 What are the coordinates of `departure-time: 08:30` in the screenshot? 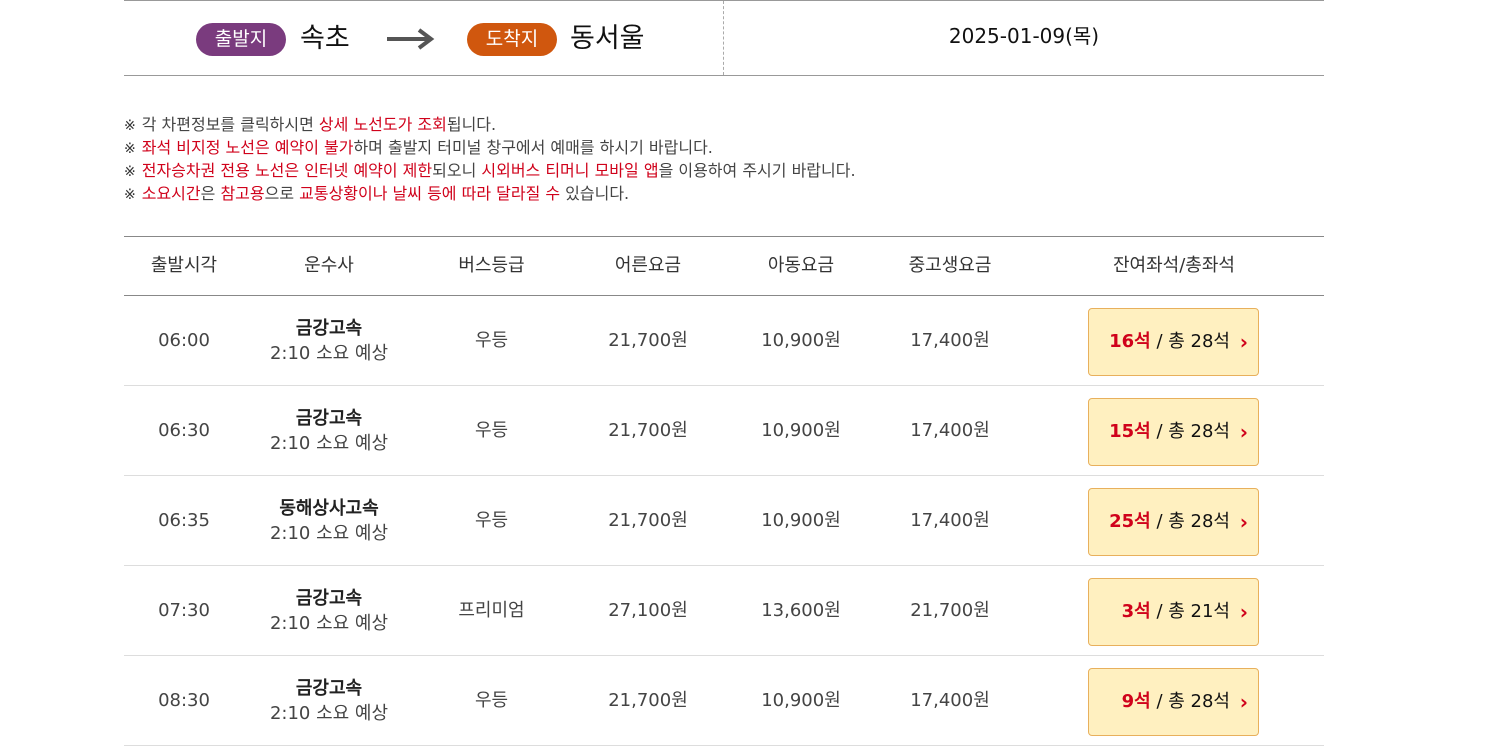 It's located at (184, 700).